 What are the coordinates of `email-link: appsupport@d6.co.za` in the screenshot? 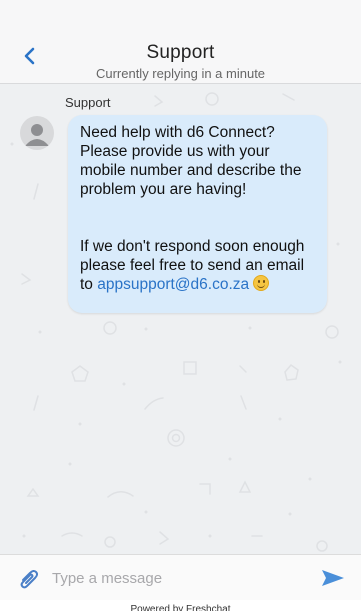 It's located at (173, 284).